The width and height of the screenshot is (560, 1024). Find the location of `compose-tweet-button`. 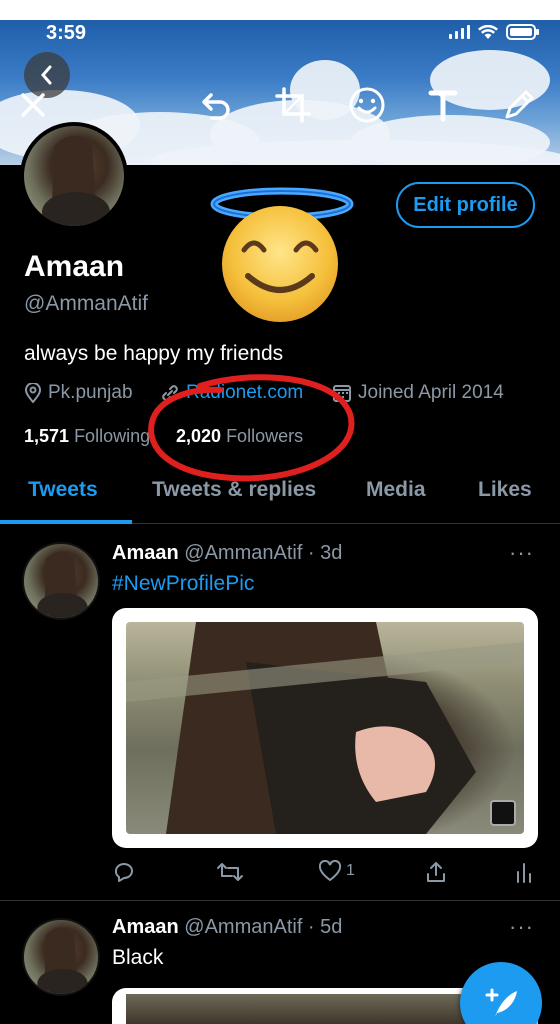

compose-tweet-button is located at coordinates (501, 993).